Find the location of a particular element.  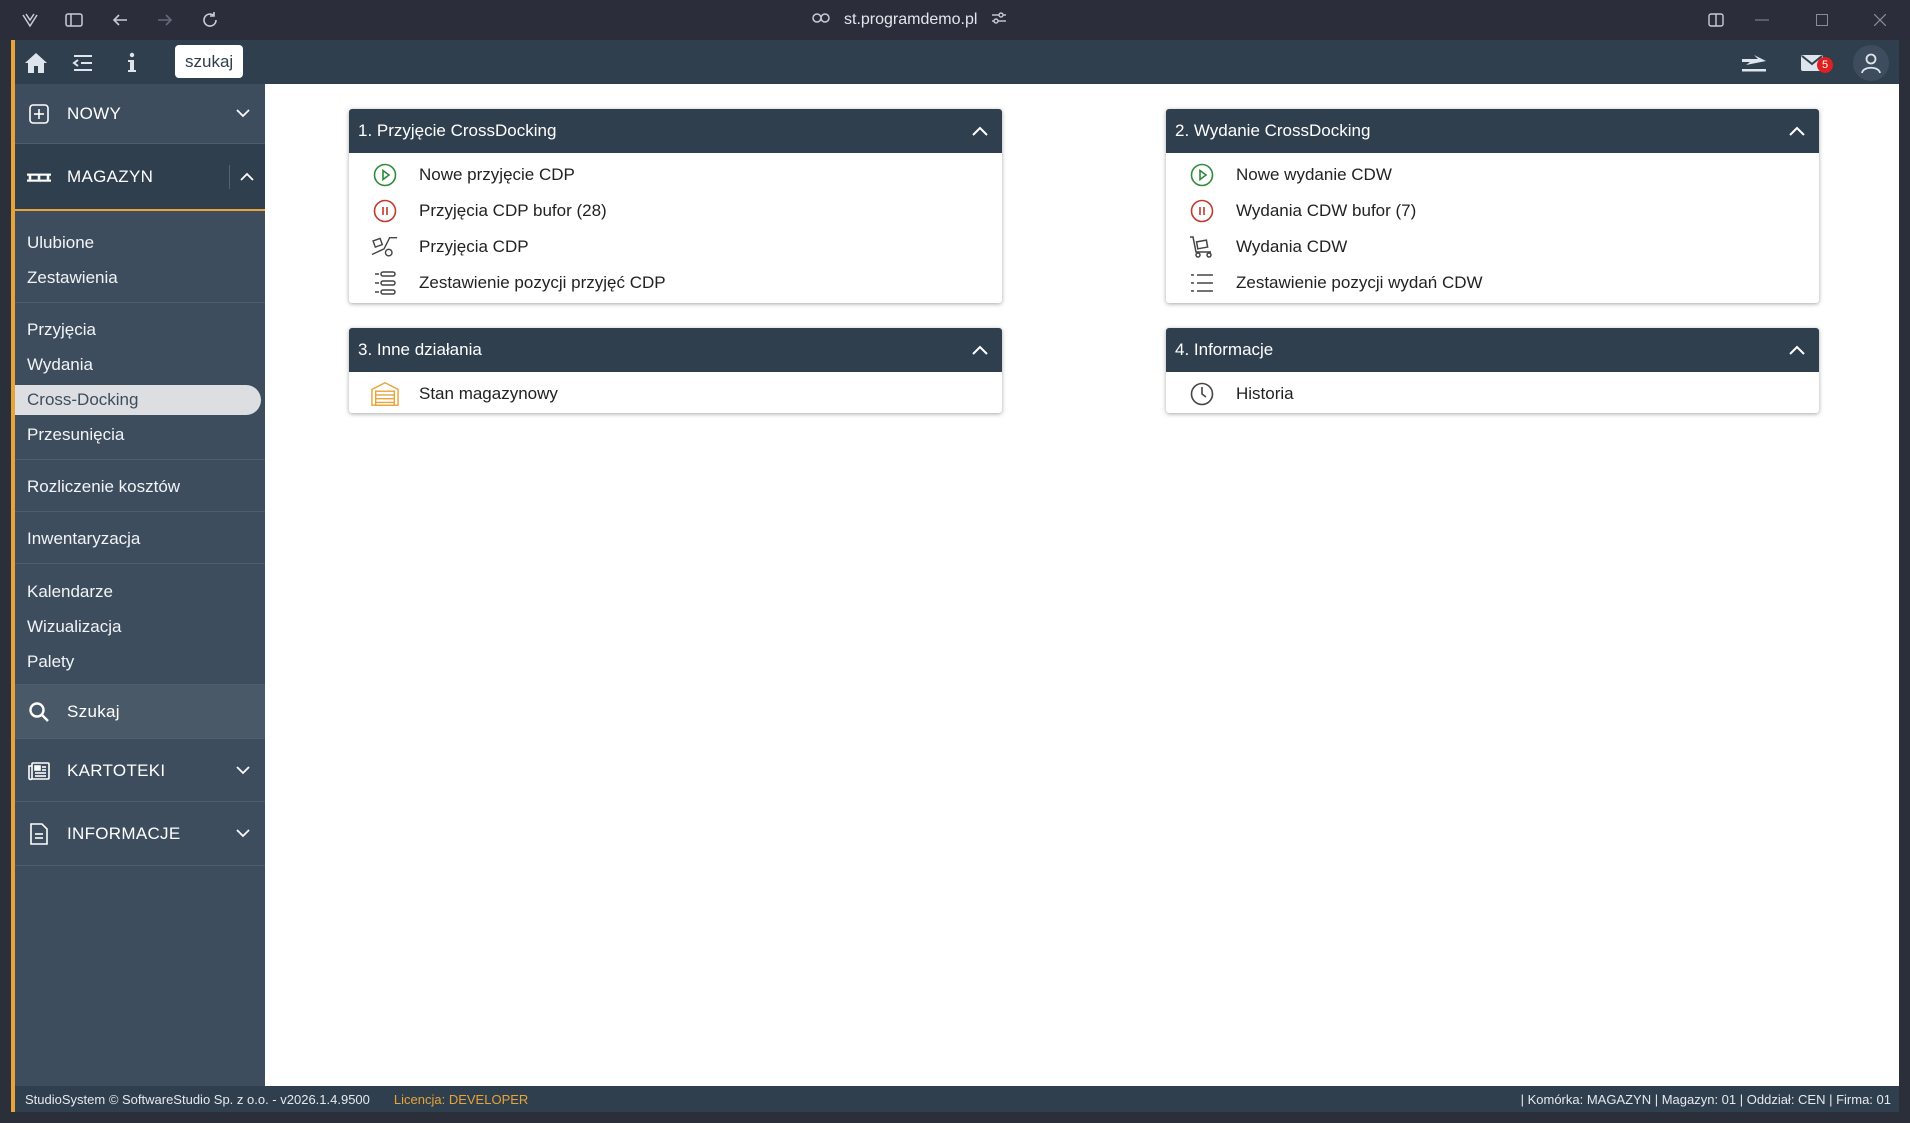

user-avatar-icon is located at coordinates (1871, 63).